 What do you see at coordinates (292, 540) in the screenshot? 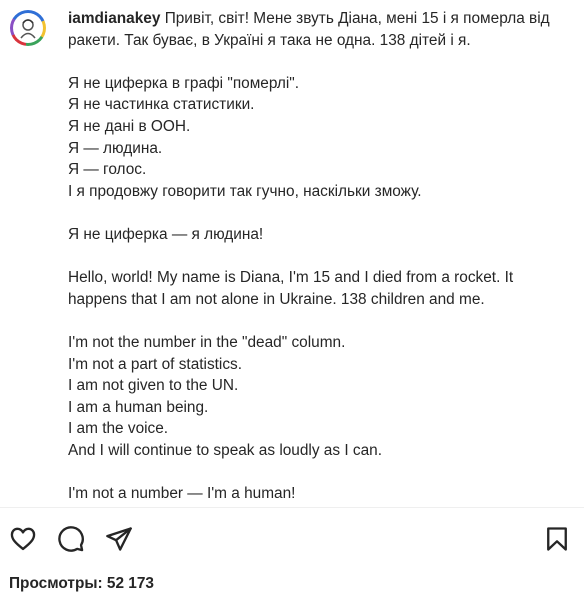
I see `action-bar` at bounding box center [292, 540].